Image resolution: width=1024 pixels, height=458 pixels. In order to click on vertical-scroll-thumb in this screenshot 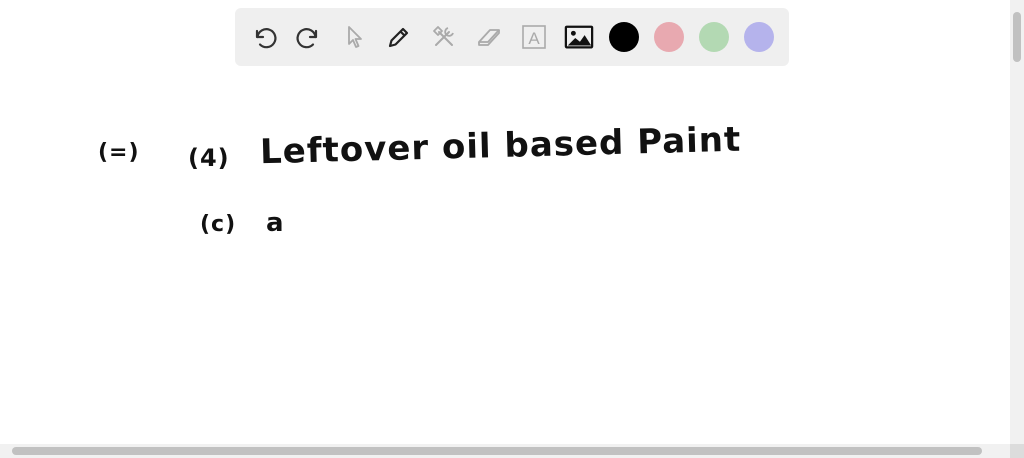, I will do `click(1017, 37)`.